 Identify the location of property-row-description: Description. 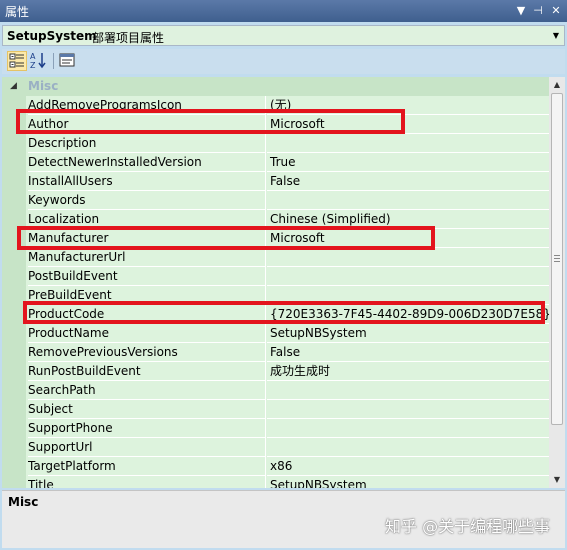
(287, 143).